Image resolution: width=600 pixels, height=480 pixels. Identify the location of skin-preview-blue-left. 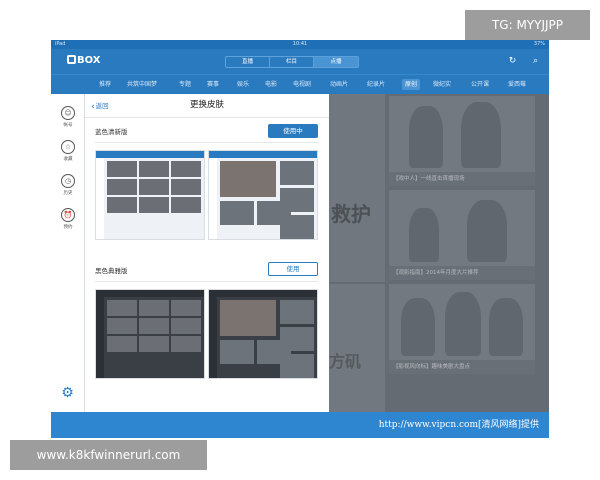
(150, 195).